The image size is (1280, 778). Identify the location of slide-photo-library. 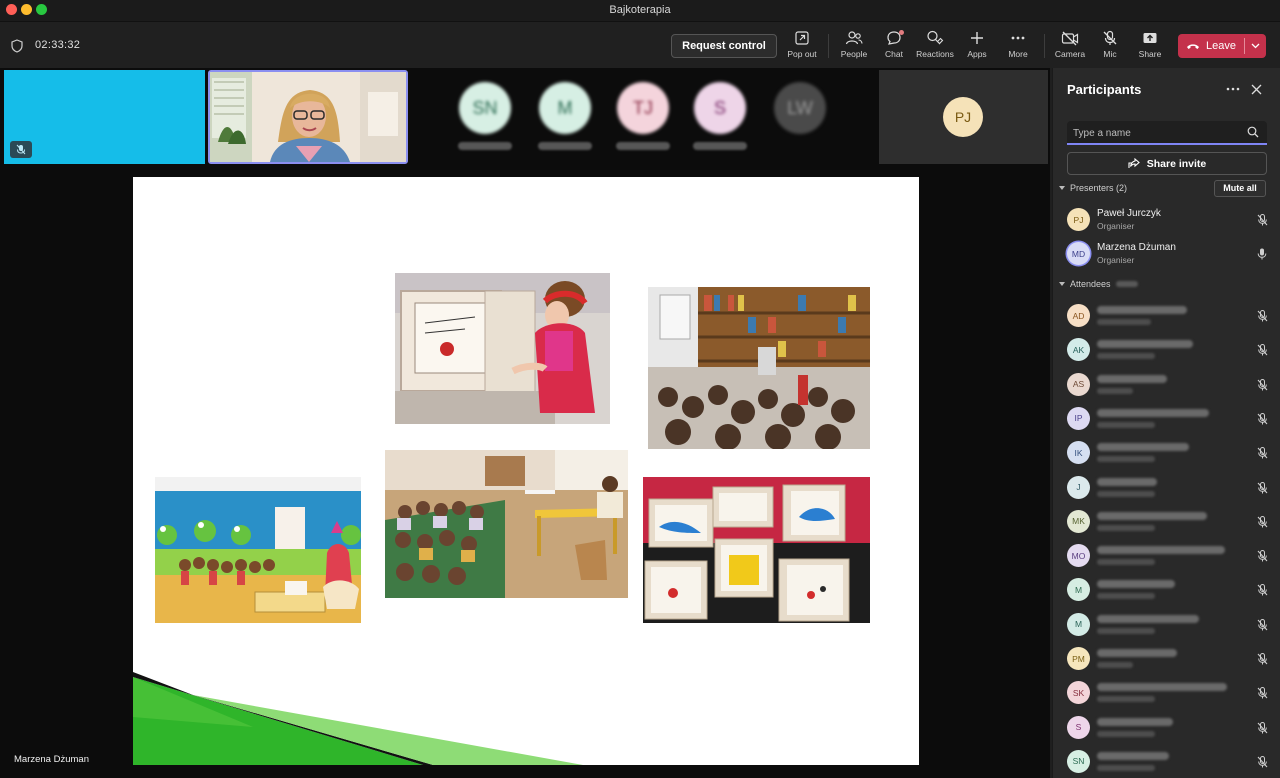
(759, 368).